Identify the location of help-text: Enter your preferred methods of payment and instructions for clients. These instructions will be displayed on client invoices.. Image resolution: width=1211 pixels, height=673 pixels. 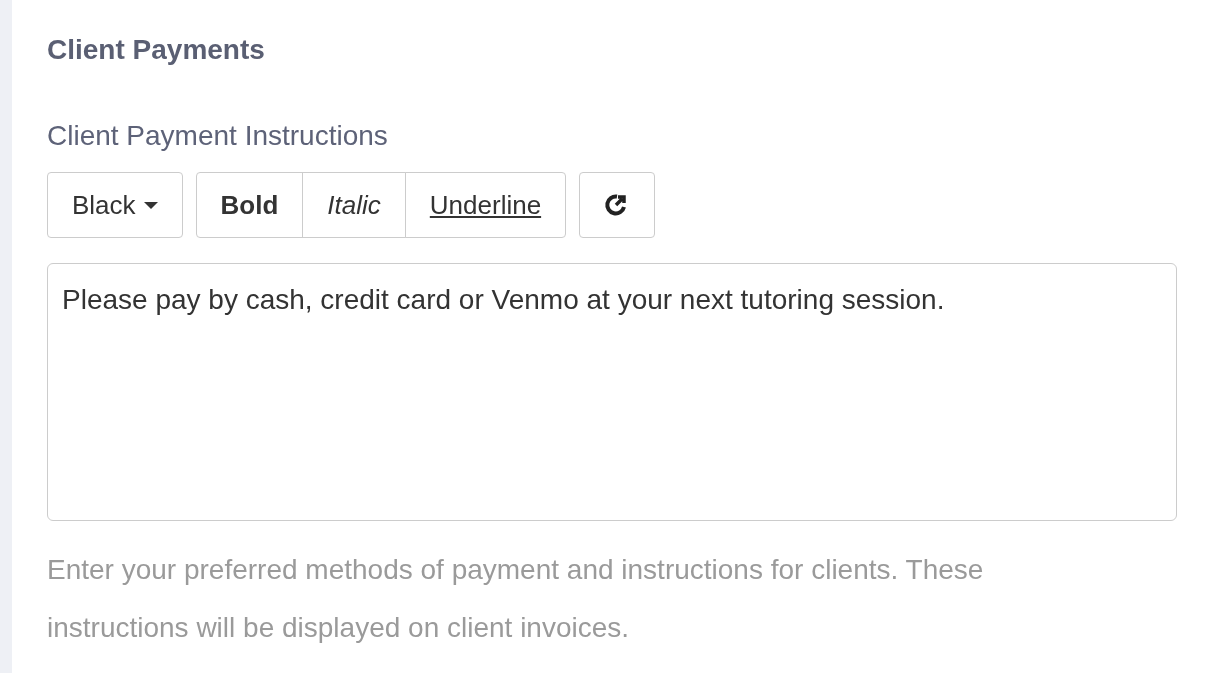
(516, 599).